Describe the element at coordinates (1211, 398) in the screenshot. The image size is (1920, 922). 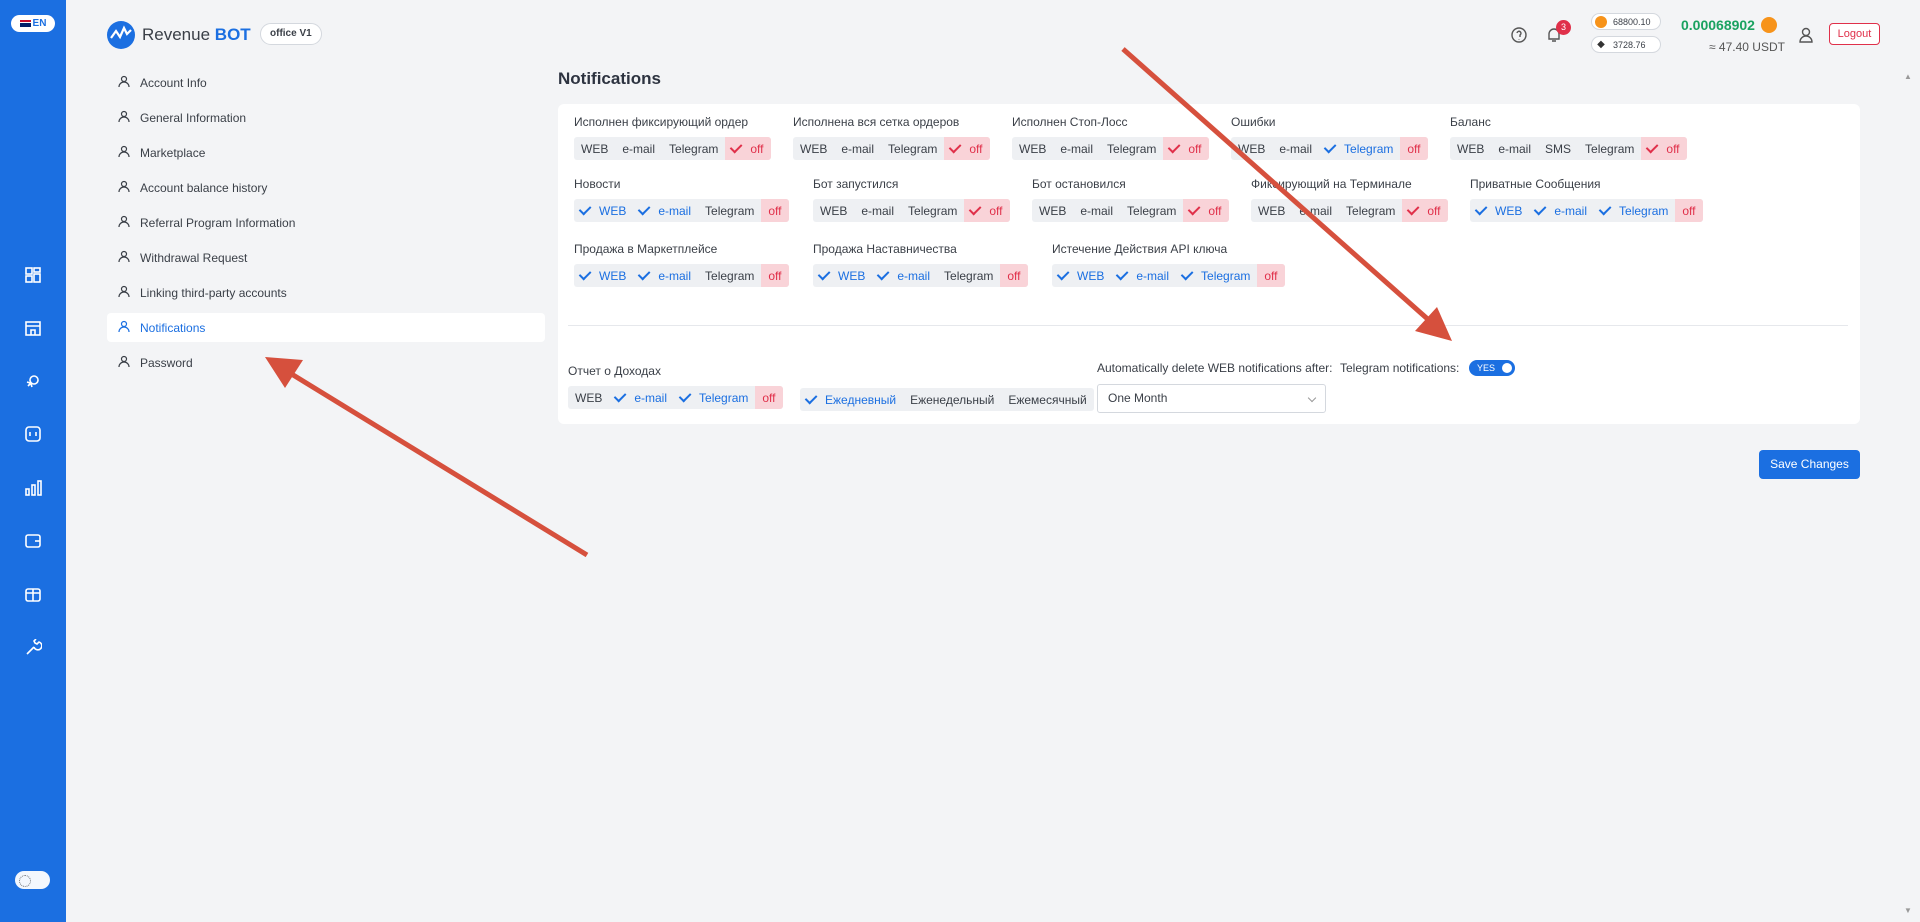
I see `auto-delete-select: One Month` at that location.